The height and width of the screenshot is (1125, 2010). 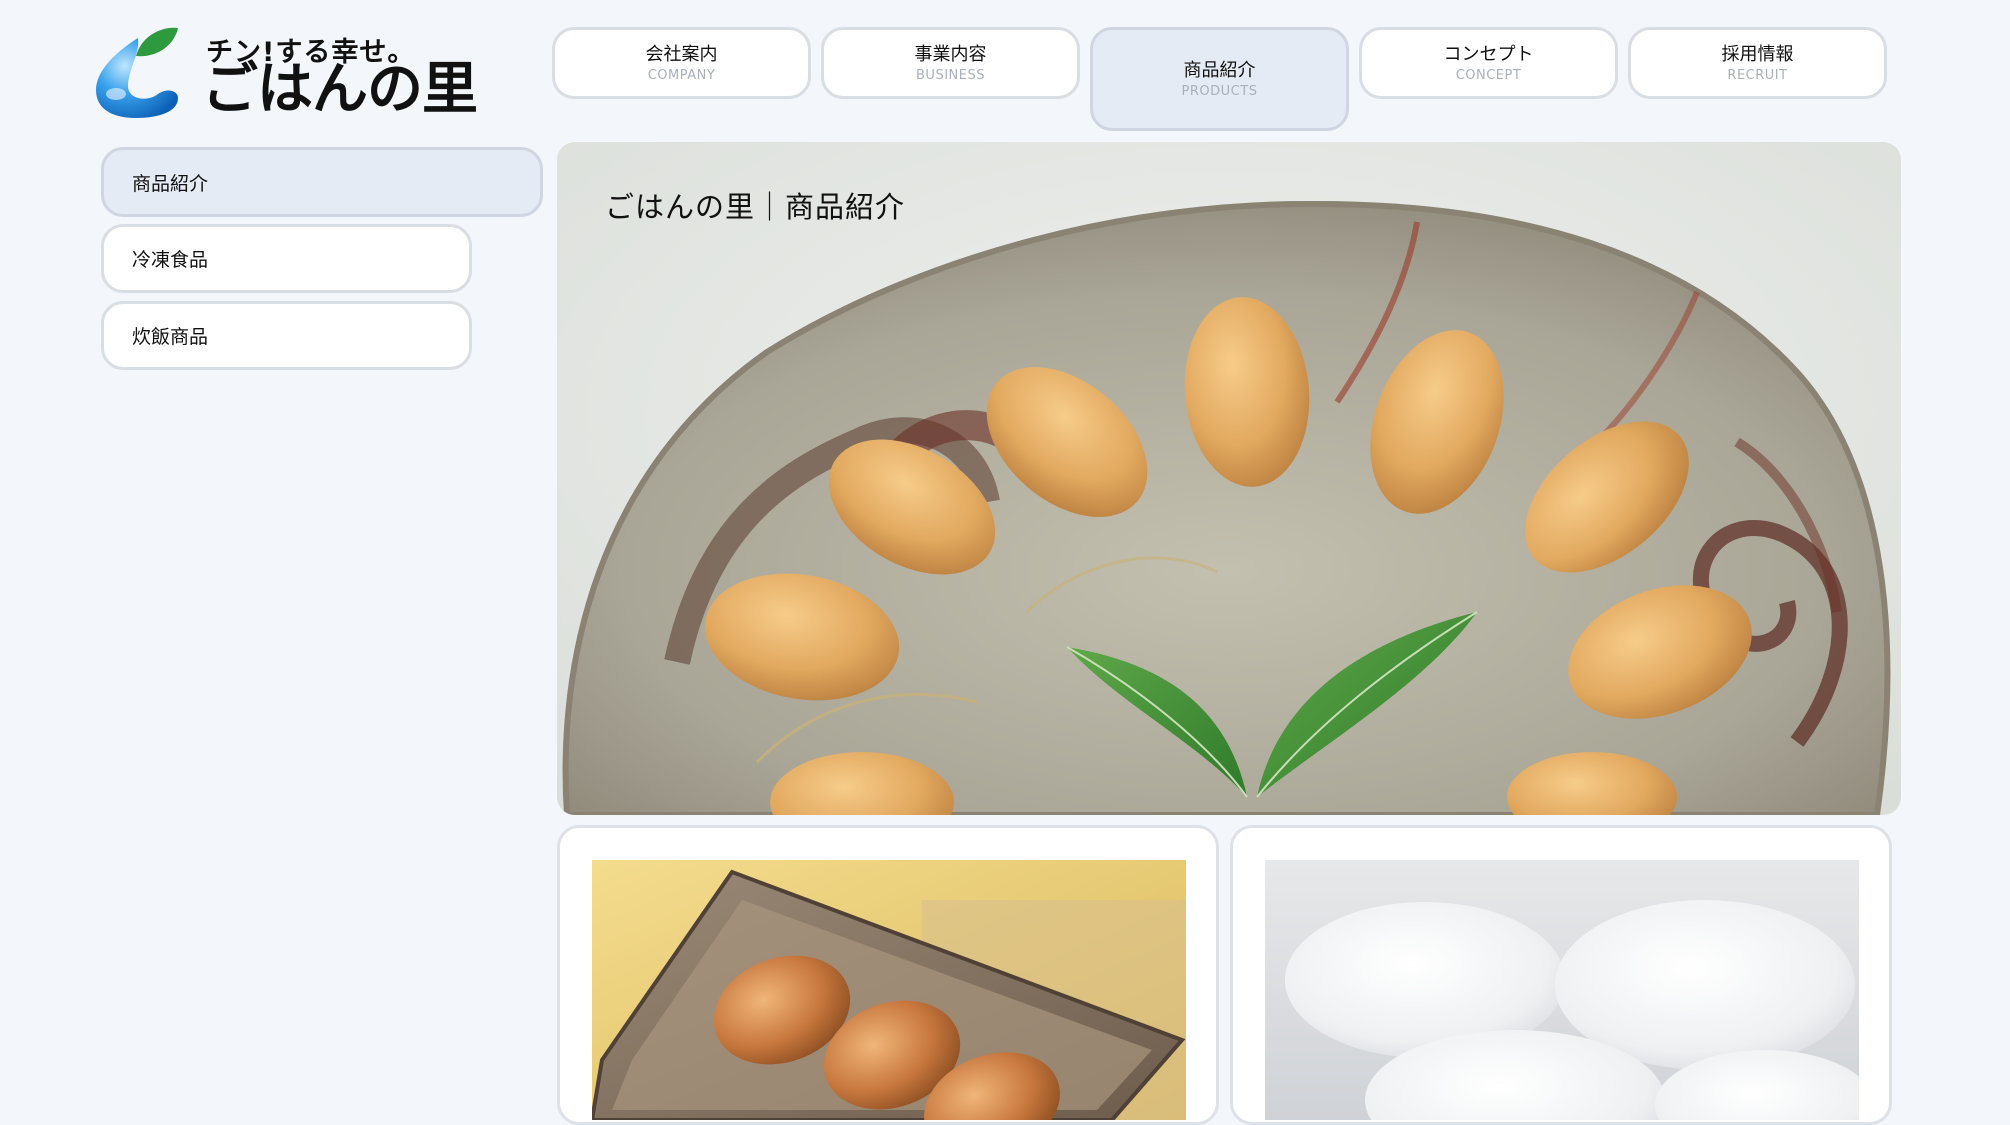 I want to click on nav-item-label: 採用情報, so click(x=1757, y=54).